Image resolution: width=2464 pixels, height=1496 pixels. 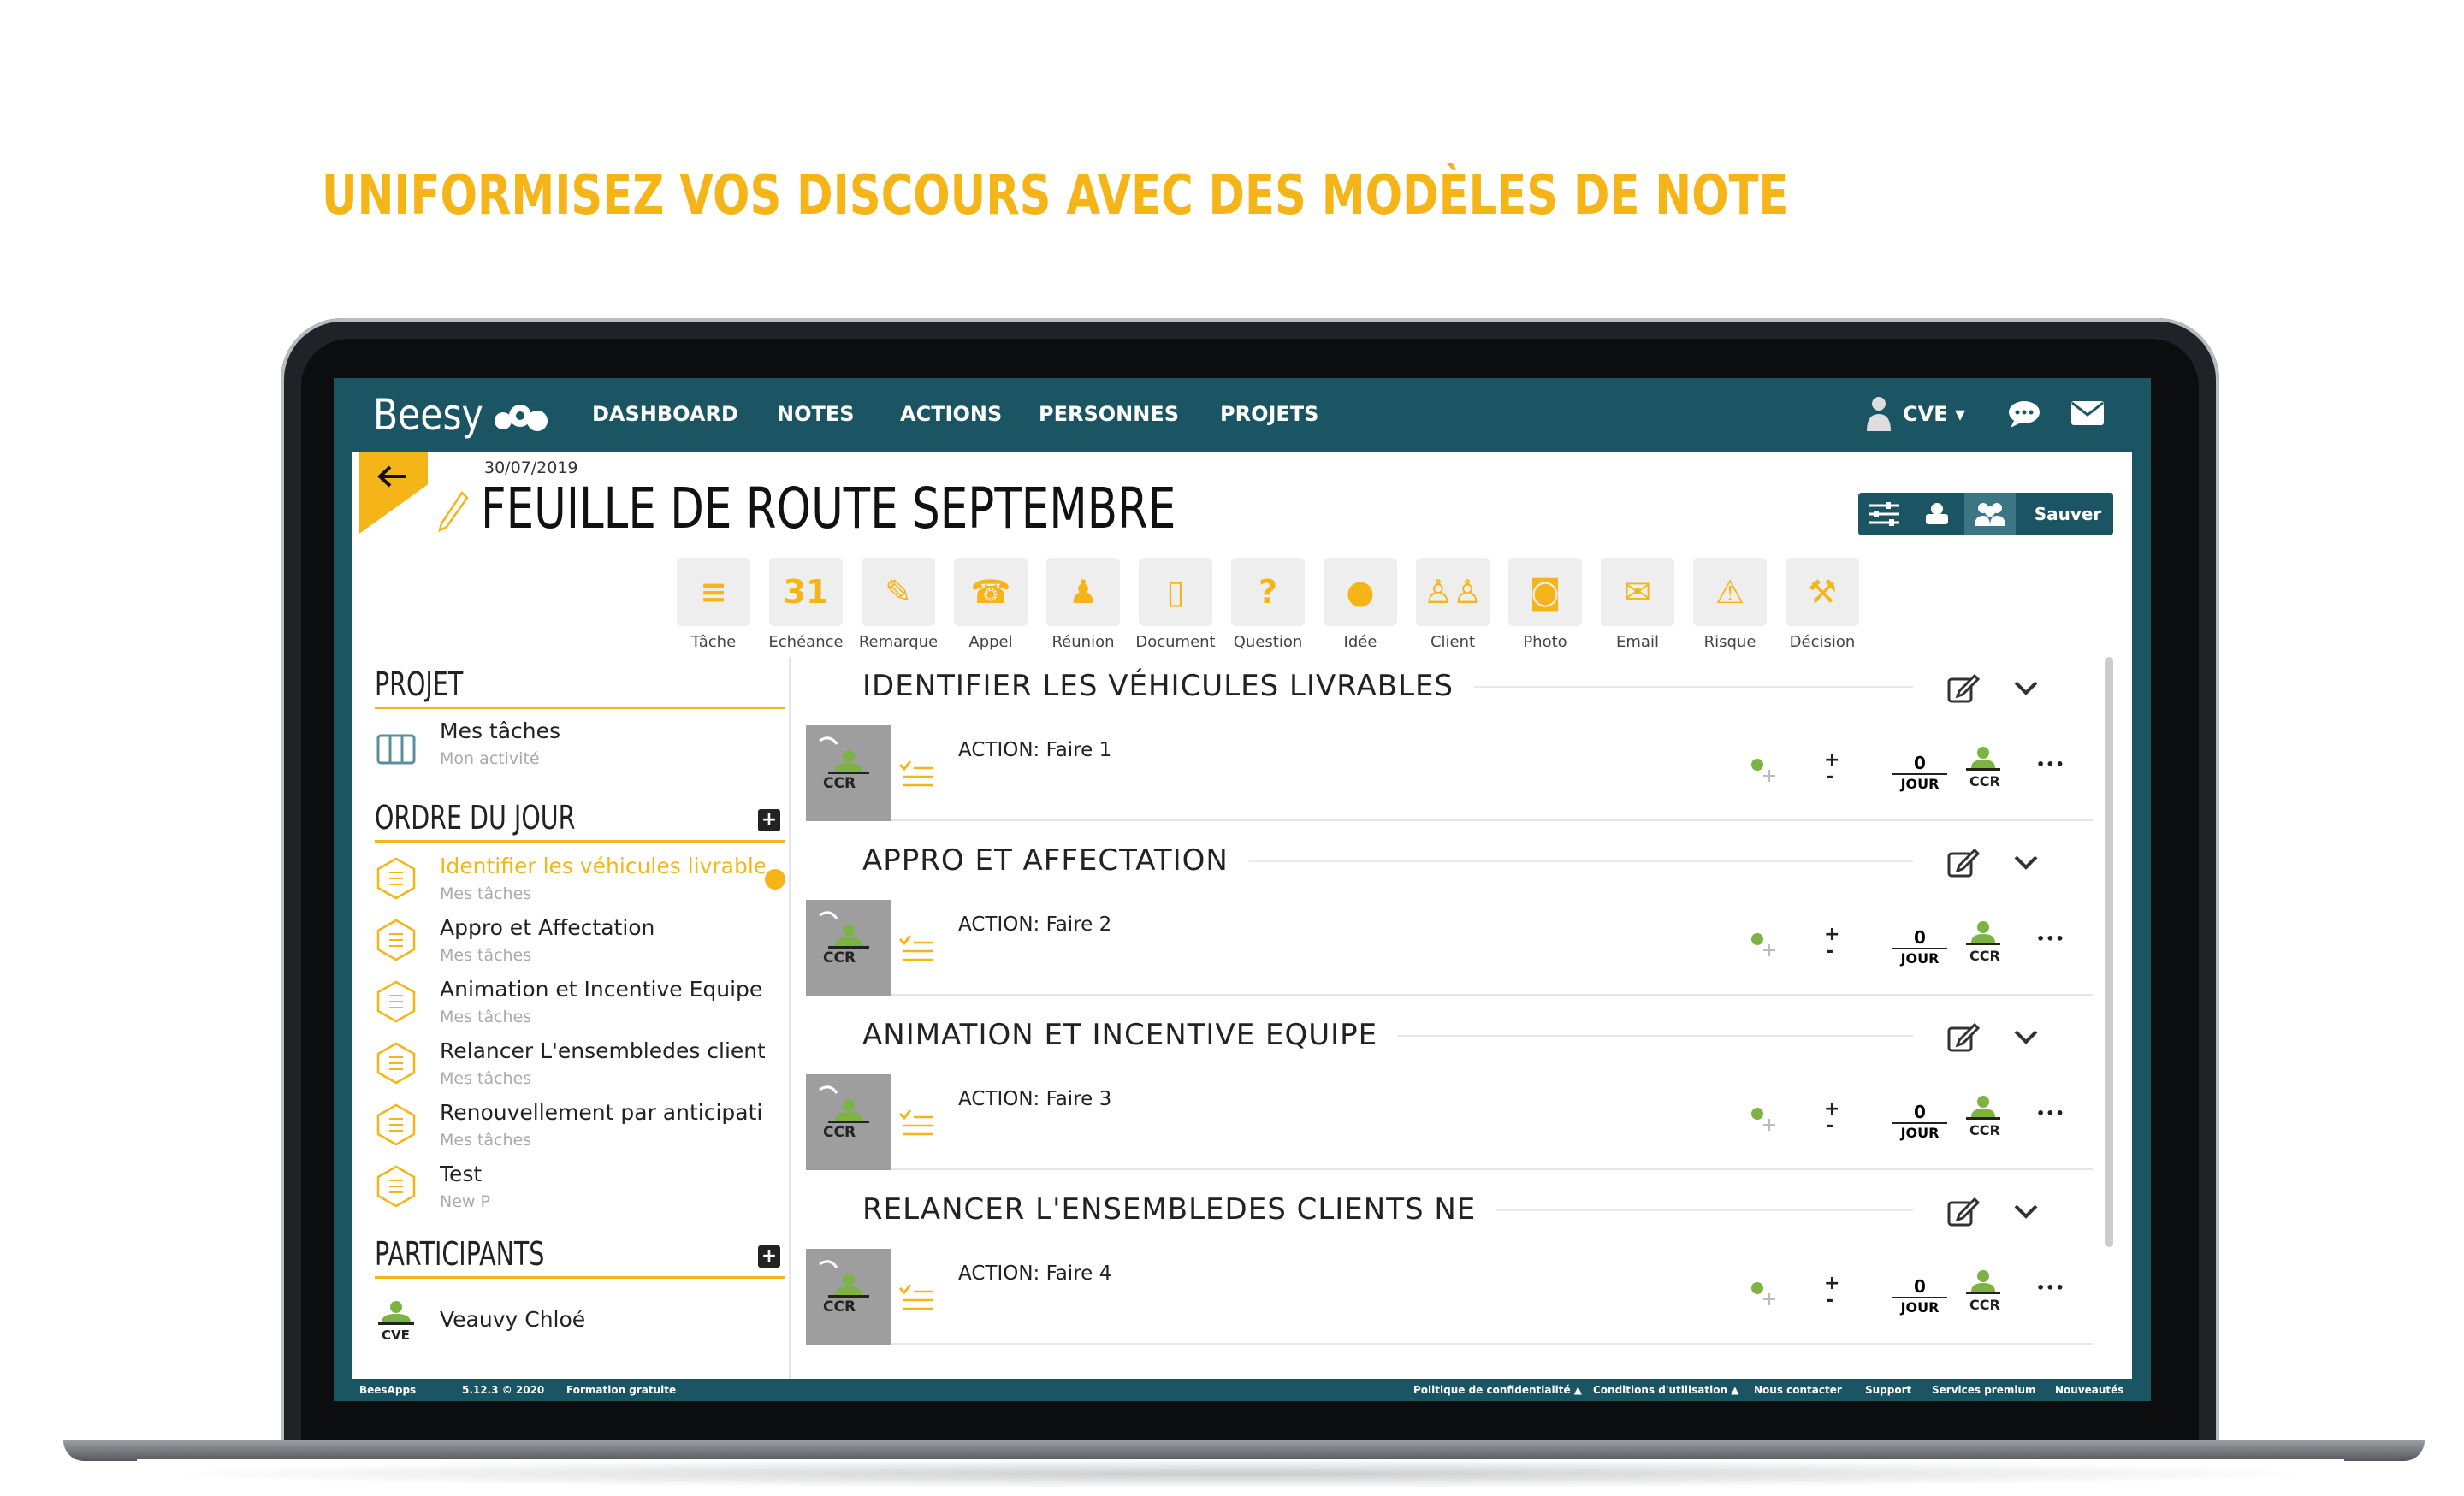 What do you see at coordinates (2109, 952) in the screenshot?
I see `main-scrollbar` at bounding box center [2109, 952].